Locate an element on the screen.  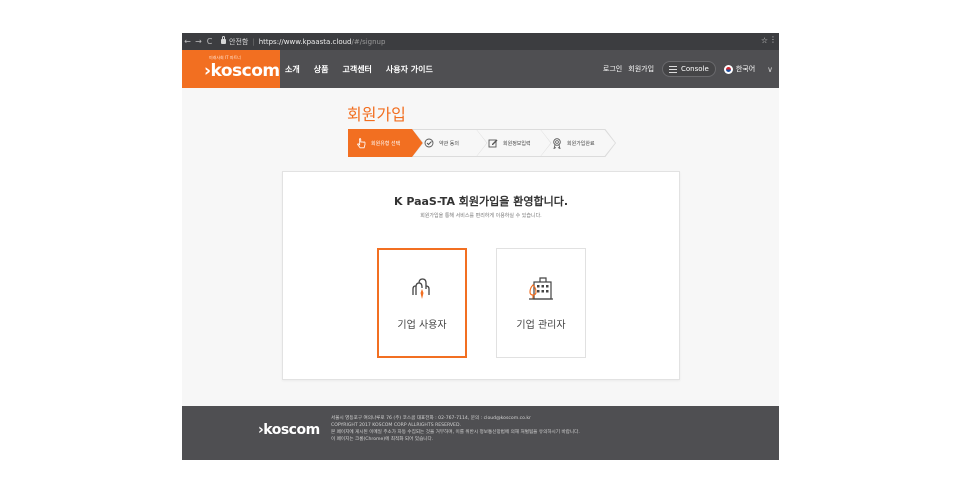
secure-indicator: 안전함 is located at coordinates (235, 41).